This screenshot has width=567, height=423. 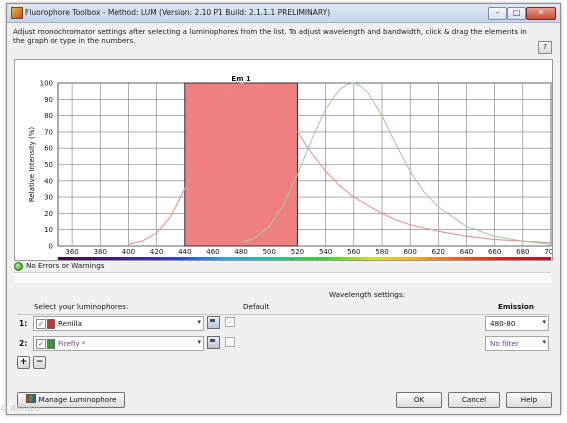 I want to click on y-tick-label: 70, so click(x=48, y=132).